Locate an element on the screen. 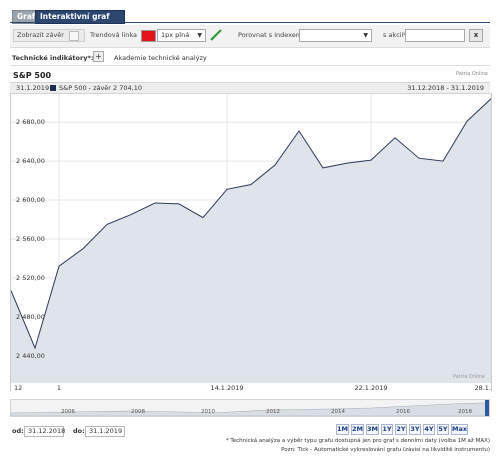 The height and width of the screenshot is (469, 500). period-button-1m: 1M is located at coordinates (342, 429).